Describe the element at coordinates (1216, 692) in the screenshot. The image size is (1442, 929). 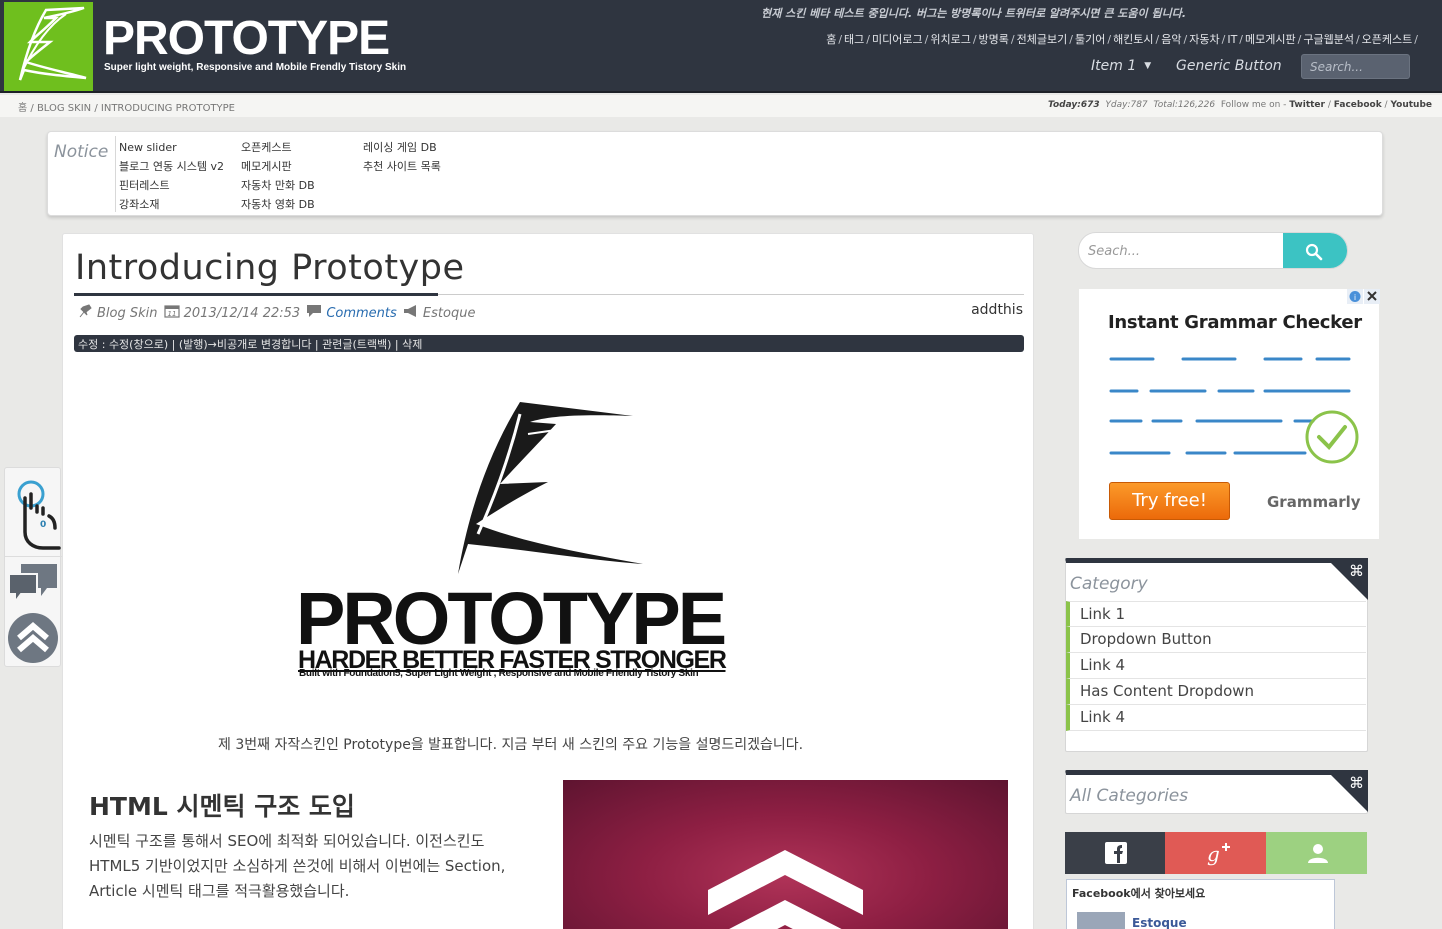
I see `category-item: Has Content Dropdown` at that location.